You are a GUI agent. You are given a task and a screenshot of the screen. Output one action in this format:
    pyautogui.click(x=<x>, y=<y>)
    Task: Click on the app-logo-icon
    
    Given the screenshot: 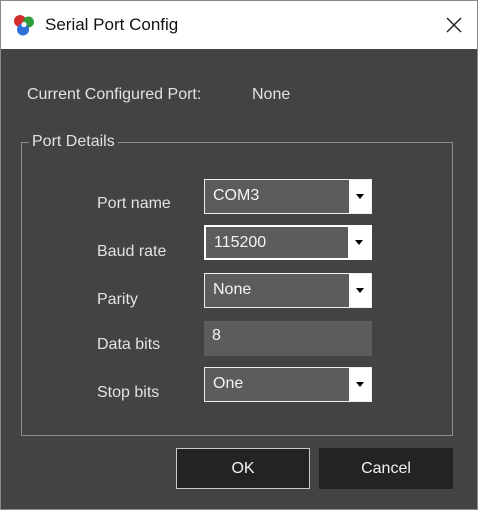 What is the action you would take?
    pyautogui.click(x=24, y=25)
    